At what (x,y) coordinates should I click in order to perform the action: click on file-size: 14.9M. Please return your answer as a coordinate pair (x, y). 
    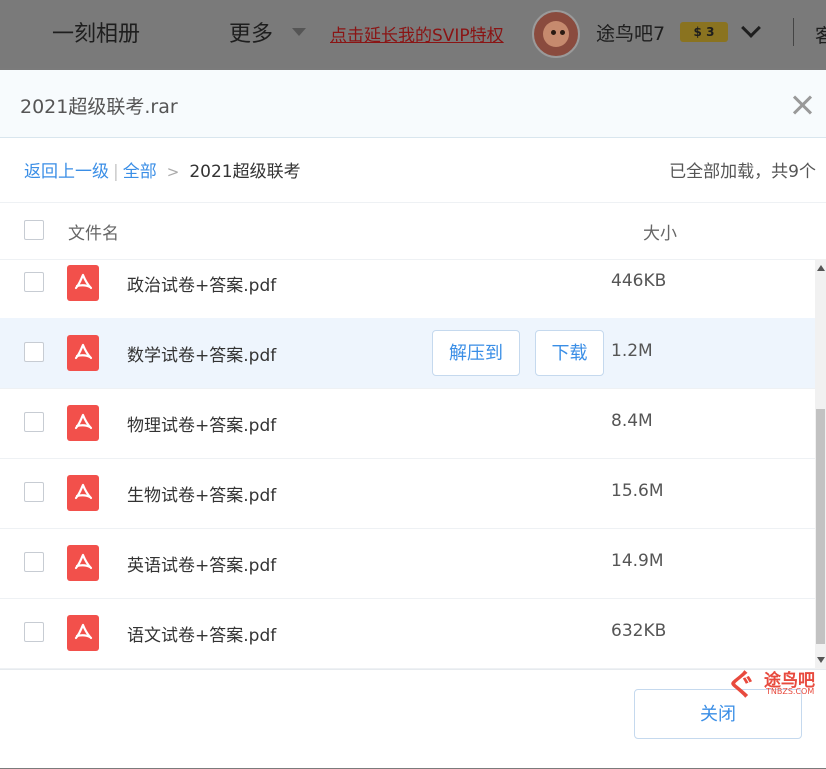
    Looking at the image, I should click on (637, 561).